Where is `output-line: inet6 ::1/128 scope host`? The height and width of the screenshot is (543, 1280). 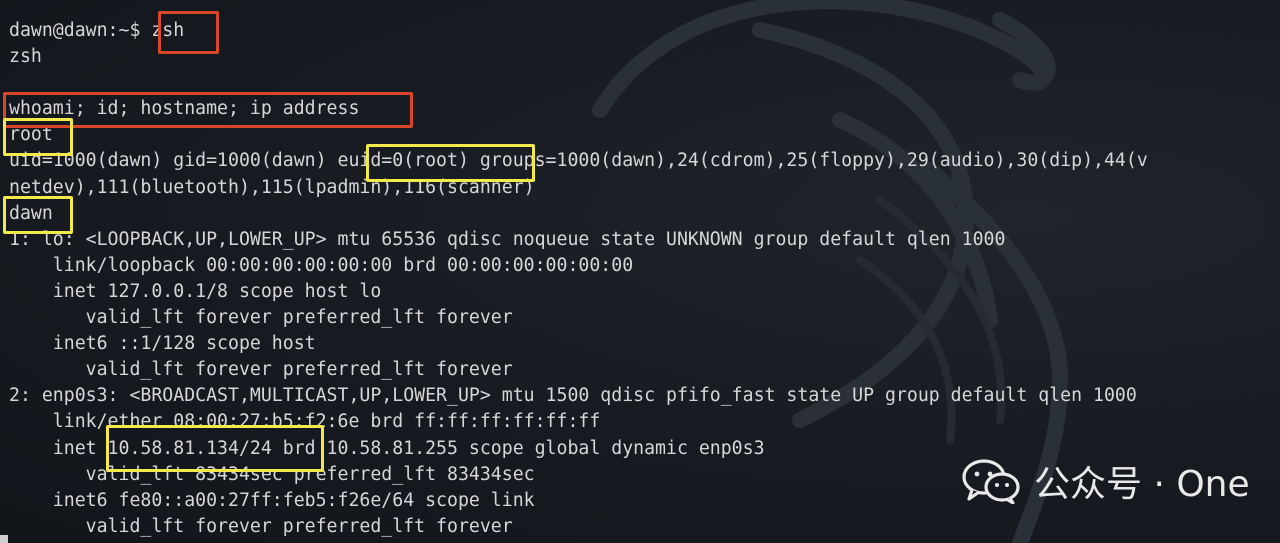 output-line: inet6 ::1/128 scope host is located at coordinates (162, 344).